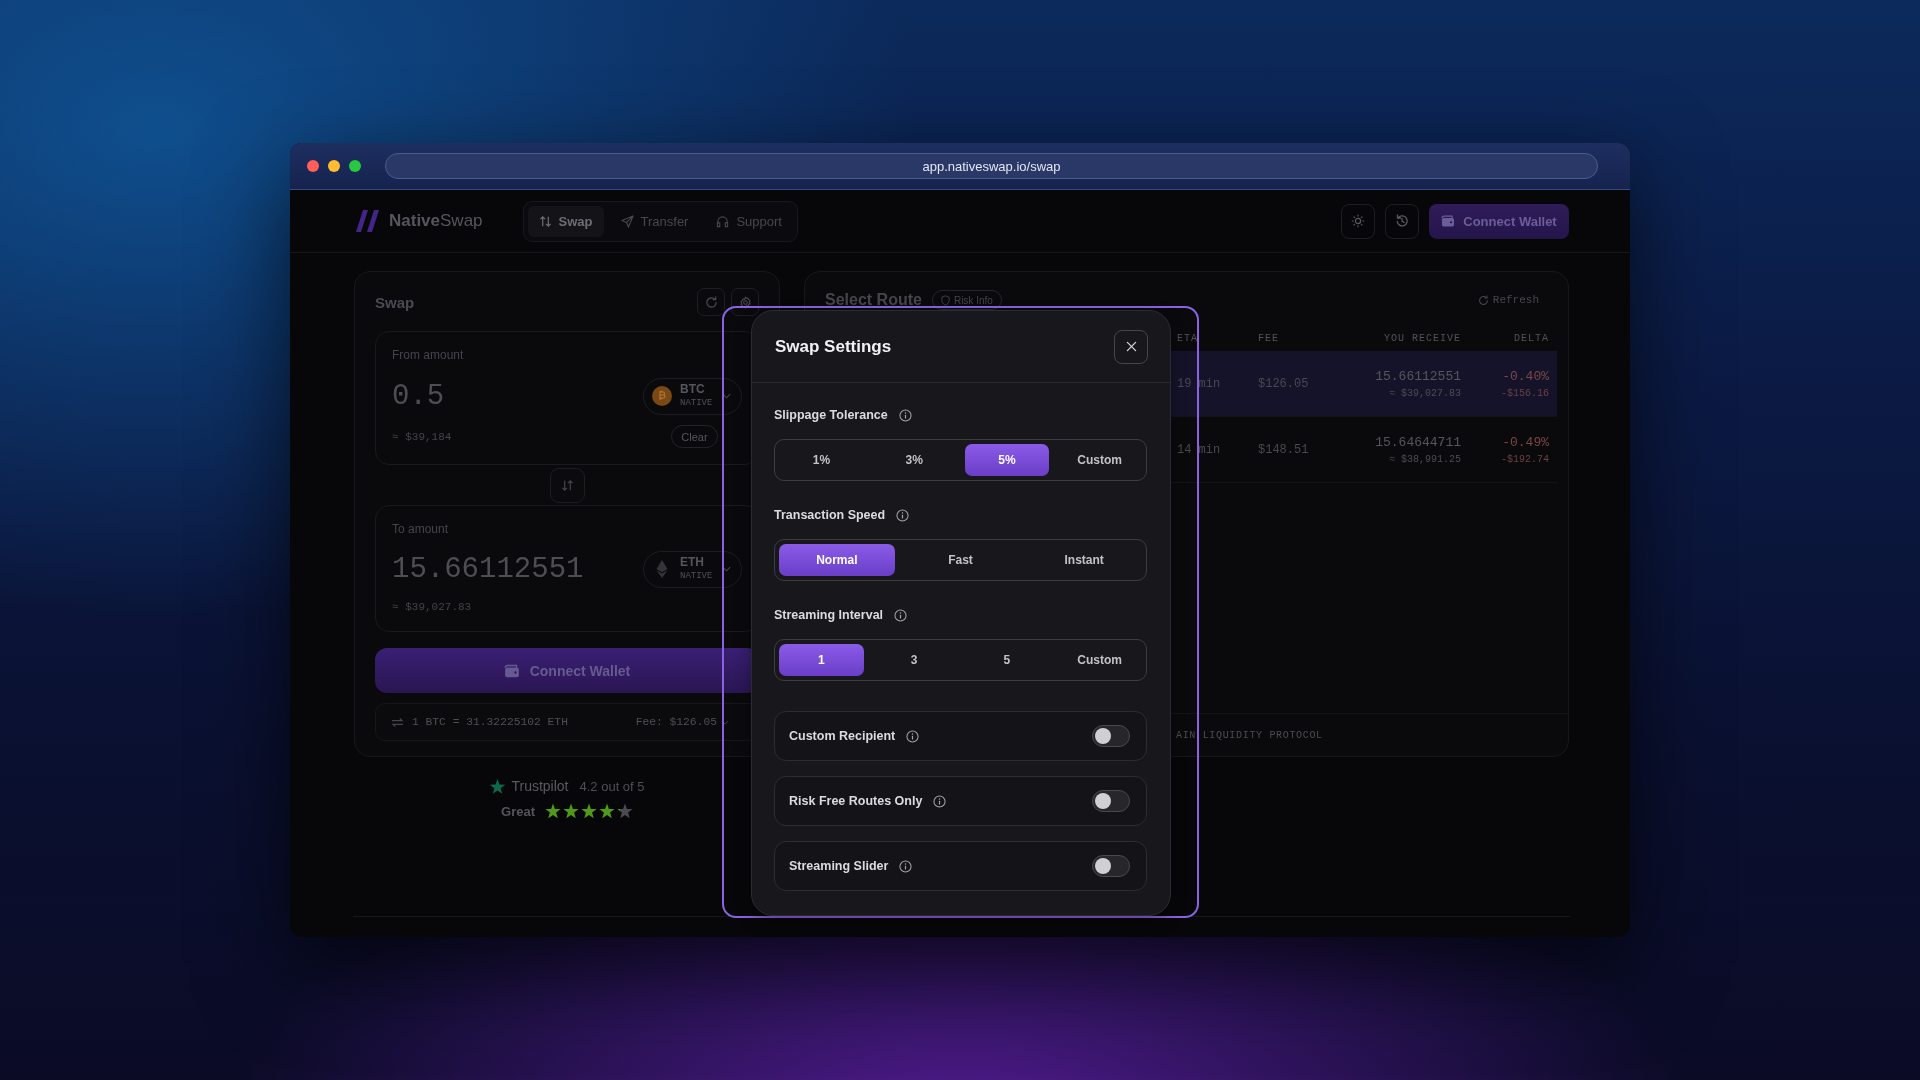 This screenshot has width=1920, height=1080. Describe the element at coordinates (749, 221) in the screenshot. I see `nav-tab: Support` at that location.